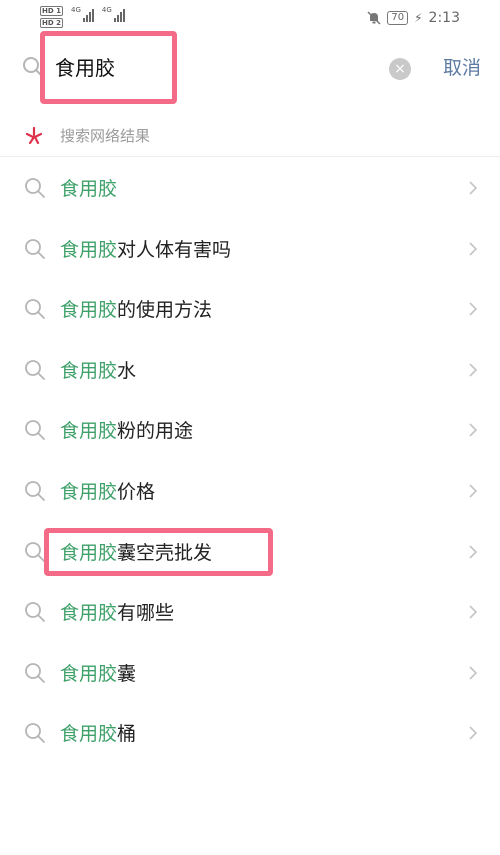 The height and width of the screenshot is (855, 500). What do you see at coordinates (250, 189) in the screenshot?
I see `suggestion-item: 食用胶` at bounding box center [250, 189].